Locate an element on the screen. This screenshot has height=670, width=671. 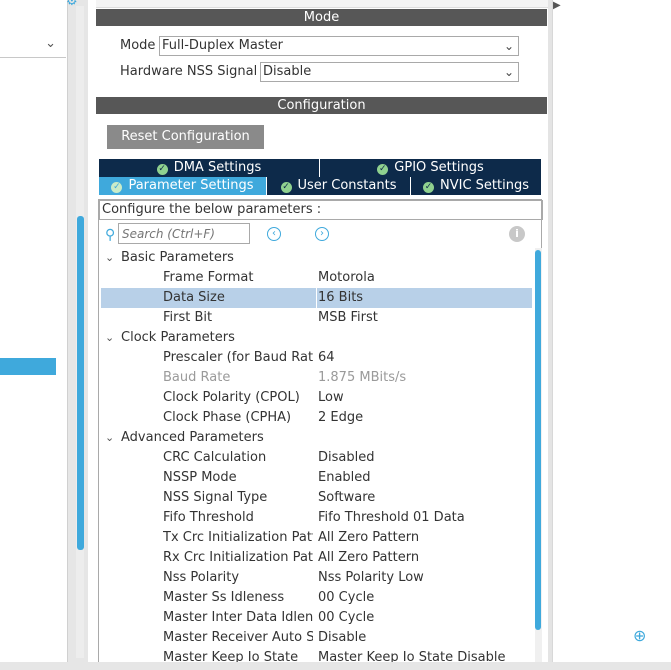
group-clock-parameters: ⌄ Clock Parameters is located at coordinates (315, 338).